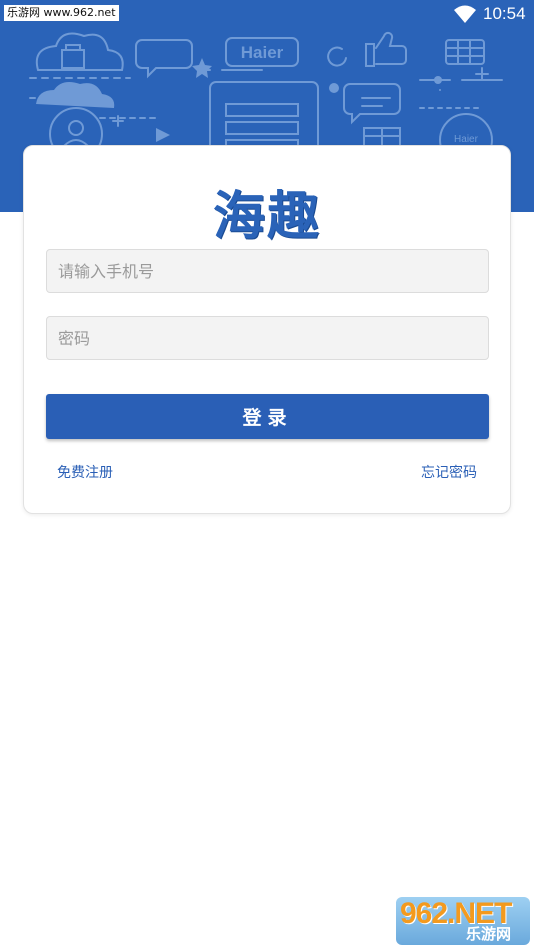 This screenshot has width=534, height=949. I want to click on star-icon, so click(202, 68).